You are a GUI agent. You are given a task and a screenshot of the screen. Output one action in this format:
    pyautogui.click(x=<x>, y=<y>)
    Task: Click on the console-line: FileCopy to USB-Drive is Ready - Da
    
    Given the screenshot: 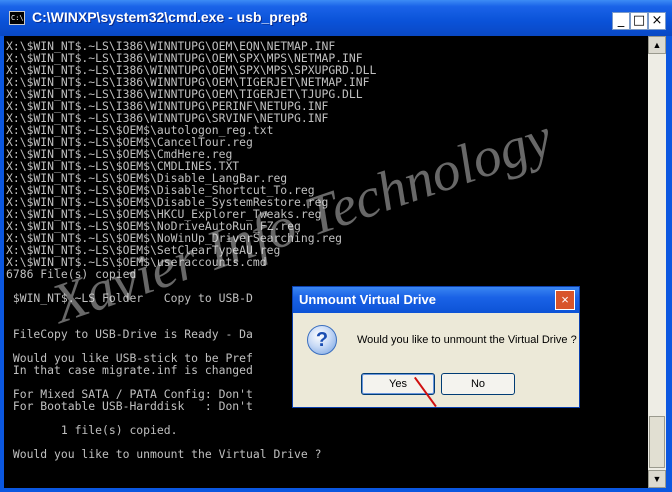 What is the action you would take?
    pyautogui.click(x=129, y=334)
    